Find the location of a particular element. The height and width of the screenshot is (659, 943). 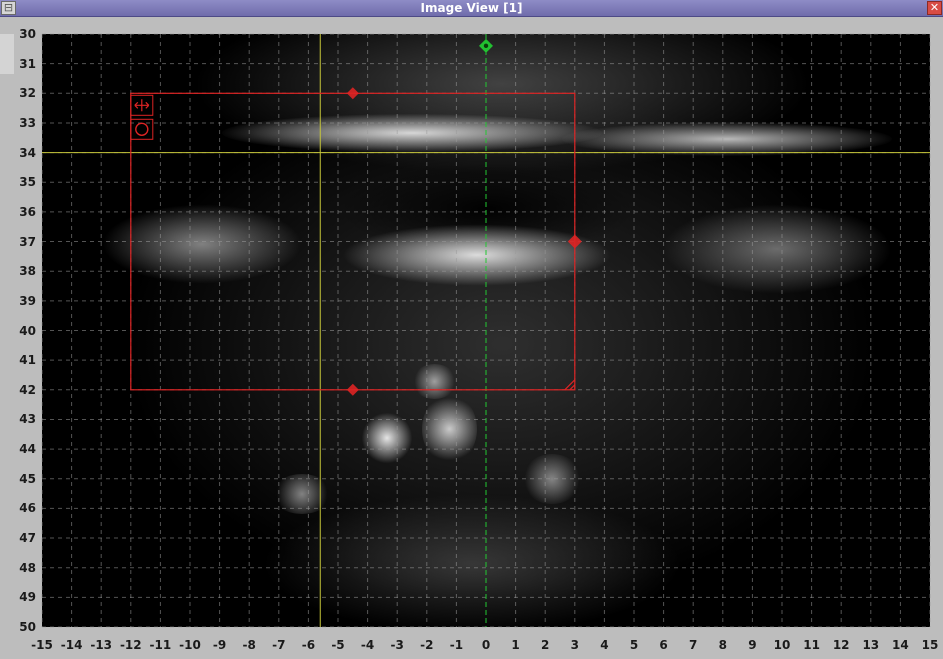

rotate-tool-frame is located at coordinates (142, 129).